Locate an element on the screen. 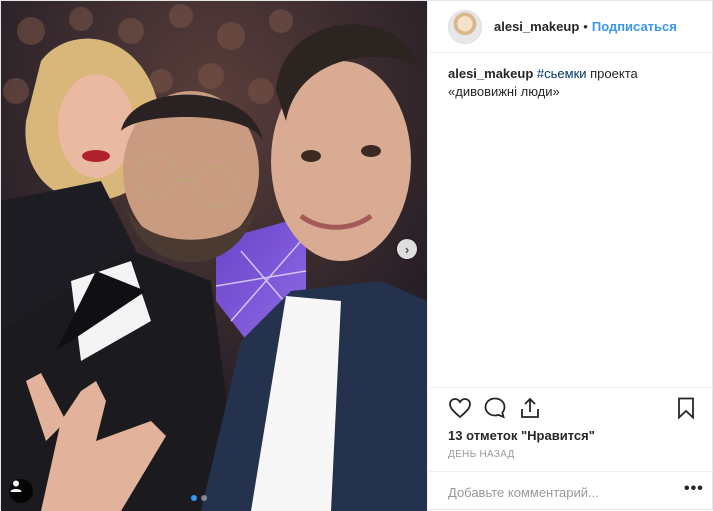 This screenshot has height=511, width=713. share-icon is located at coordinates (530, 408).